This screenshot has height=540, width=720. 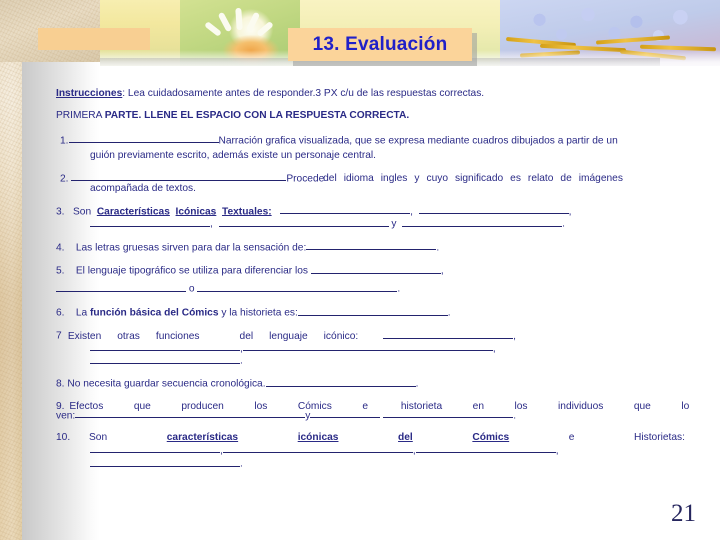 I want to click on page-number: 21, so click(x=683, y=513).